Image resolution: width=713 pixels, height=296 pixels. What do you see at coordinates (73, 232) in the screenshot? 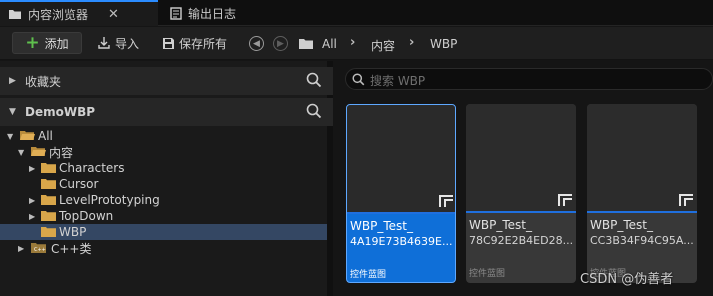
I see `tree-label: WBP` at bounding box center [73, 232].